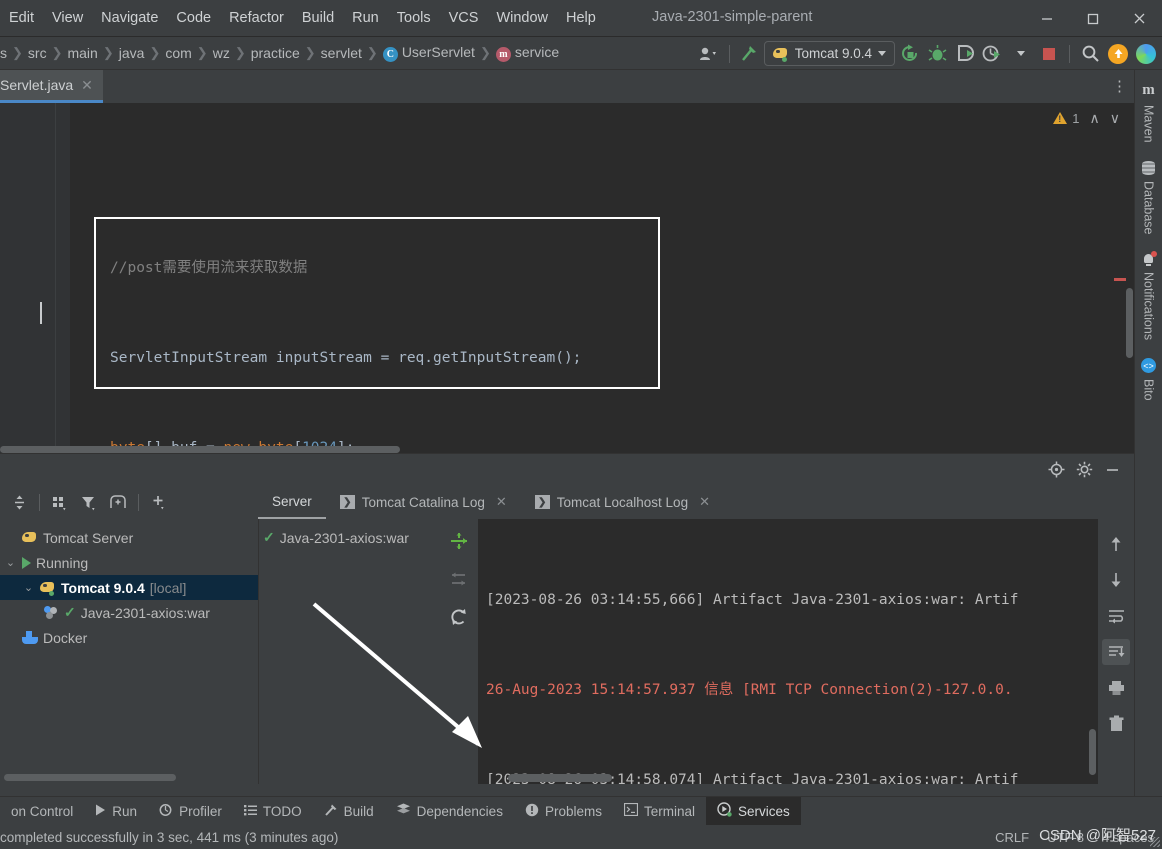  Describe the element at coordinates (88, 537) in the screenshot. I see `tree-row-label: Tomcat Server` at that location.